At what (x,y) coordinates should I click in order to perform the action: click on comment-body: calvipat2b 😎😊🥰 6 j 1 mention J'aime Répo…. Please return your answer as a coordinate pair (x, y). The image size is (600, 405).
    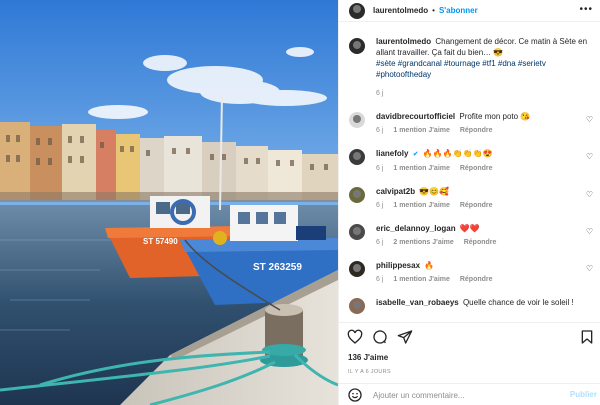
    Looking at the image, I should click on (478, 198).